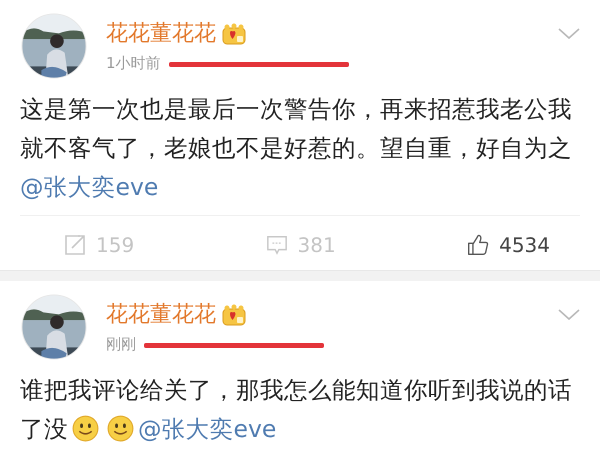  Describe the element at coordinates (121, 344) in the screenshot. I see `post-time: 刚刚` at that location.